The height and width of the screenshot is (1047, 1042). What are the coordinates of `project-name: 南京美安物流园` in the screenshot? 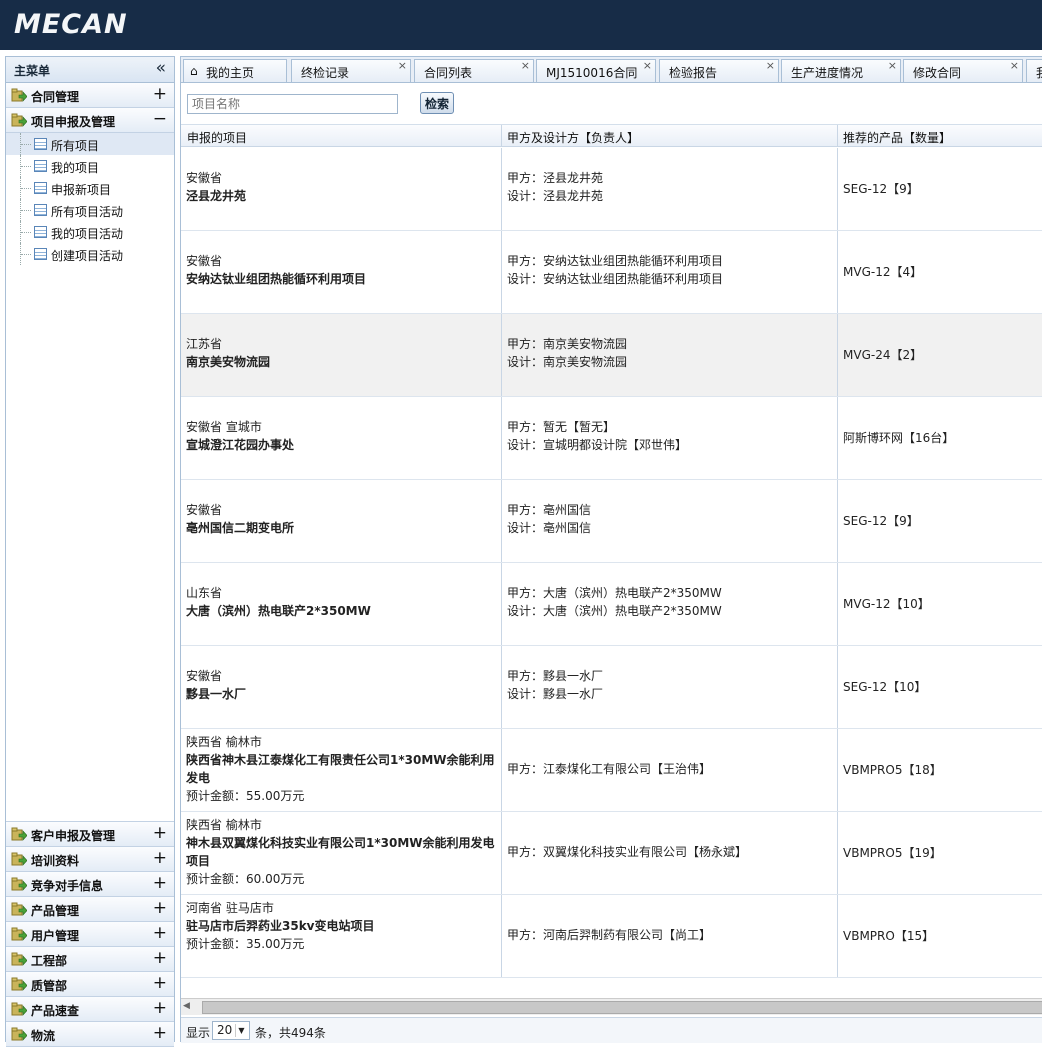 It's located at (341, 362).